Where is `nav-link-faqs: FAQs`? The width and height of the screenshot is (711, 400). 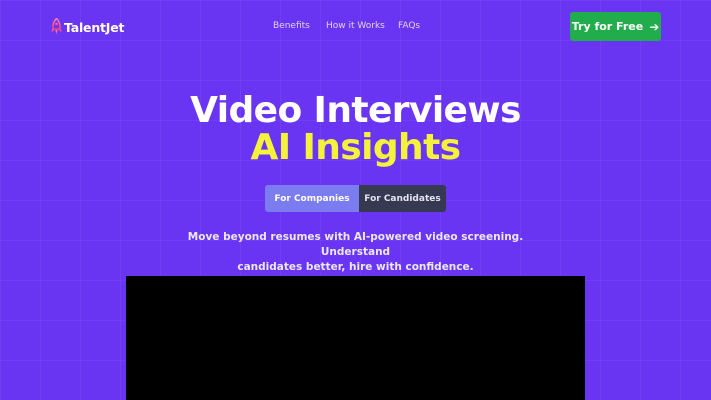
nav-link-faqs: FAQs is located at coordinates (409, 26).